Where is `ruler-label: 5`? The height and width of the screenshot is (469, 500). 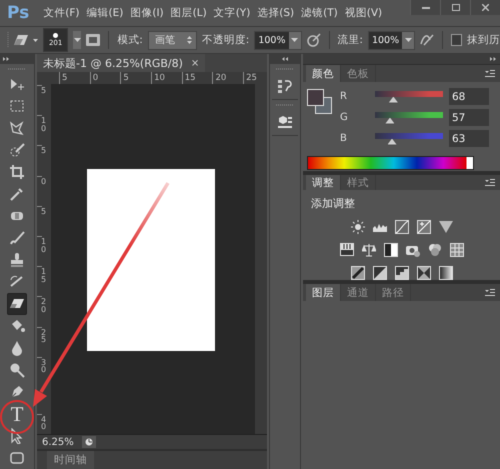
ruler-label: 5 is located at coordinates (74, 78).